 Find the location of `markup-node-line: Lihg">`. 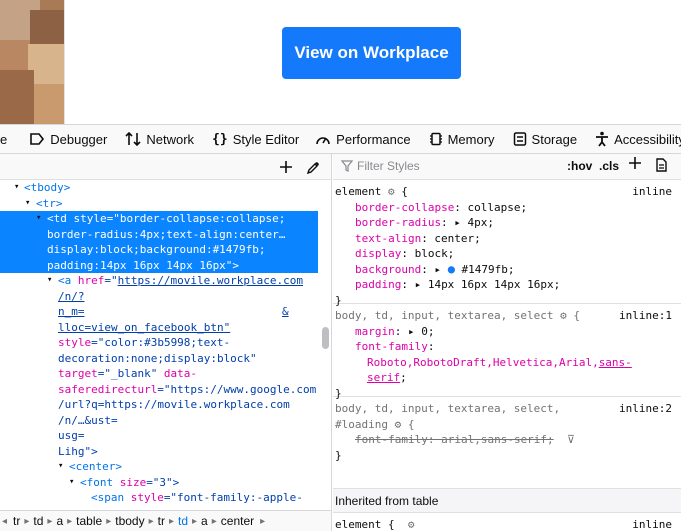

markup-node-line: Lihg"> is located at coordinates (159, 452).